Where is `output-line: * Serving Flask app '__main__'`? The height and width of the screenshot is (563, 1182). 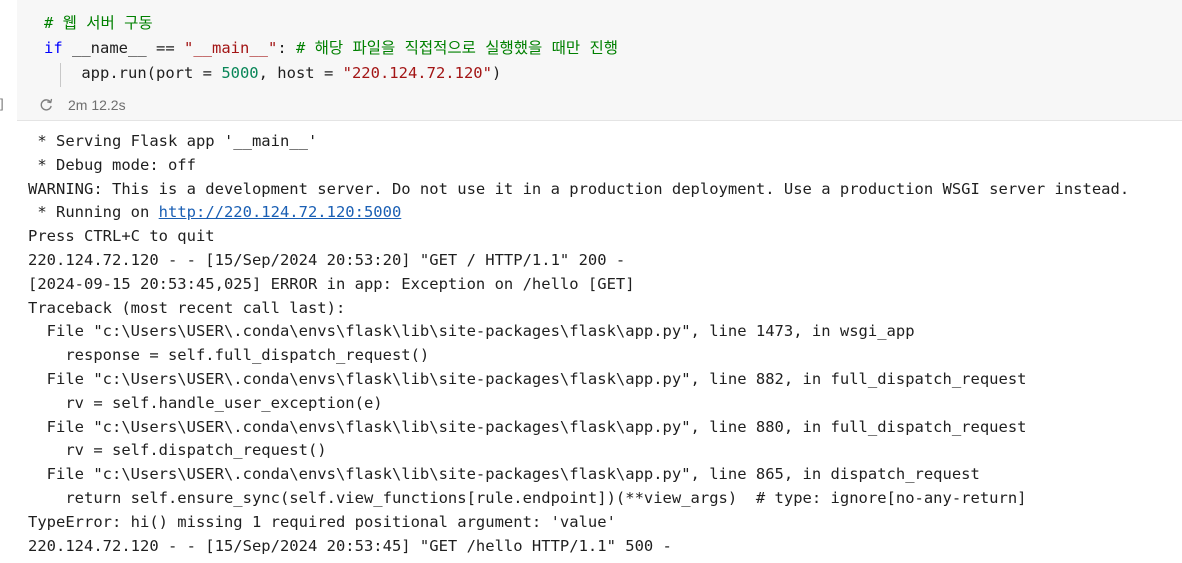 output-line: * Serving Flask app '__main__' is located at coordinates (173, 141).